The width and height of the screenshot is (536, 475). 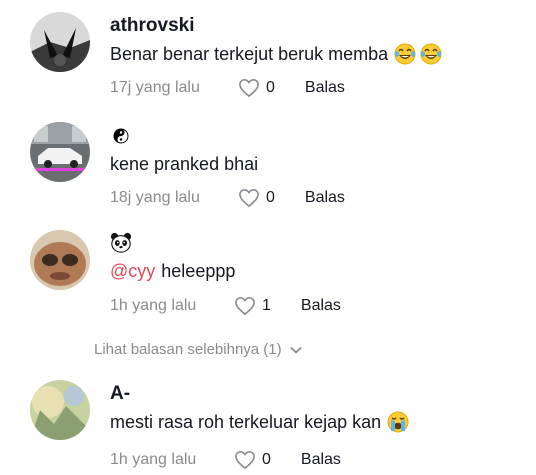 I want to click on view-more-replies-label: Lihat balasan selebihnya (1), so click(x=188, y=349).